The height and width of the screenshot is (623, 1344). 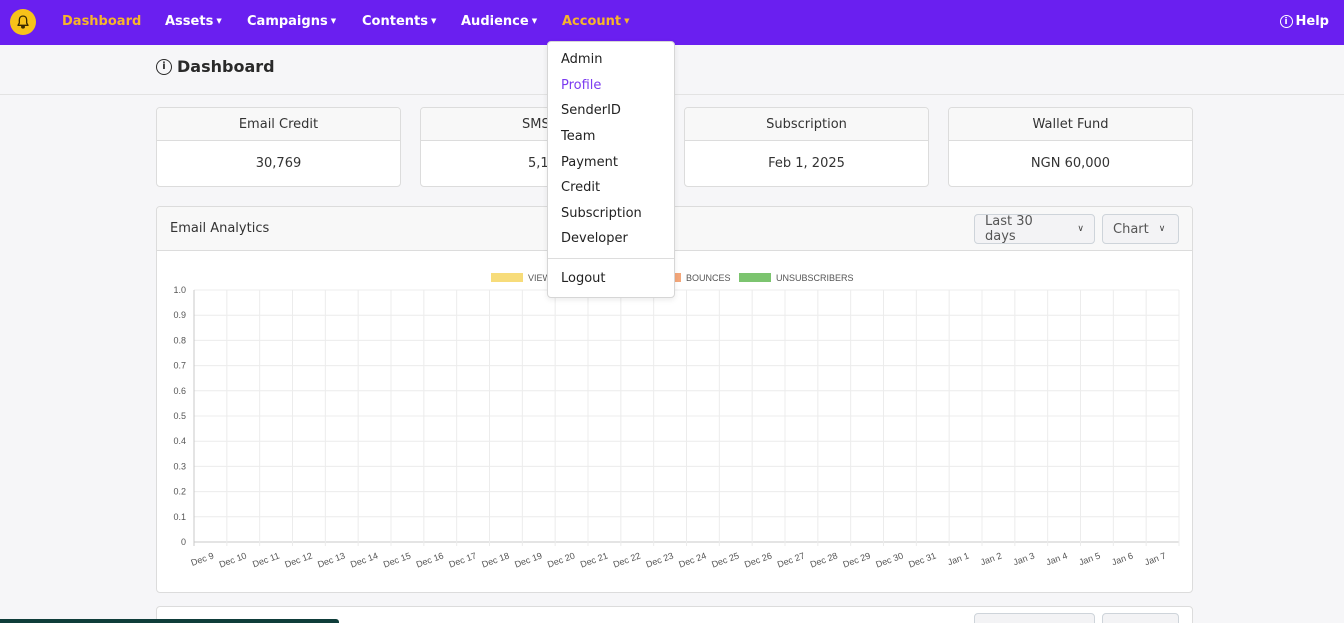 I want to click on nav-account: Account ▼, so click(x=596, y=21).